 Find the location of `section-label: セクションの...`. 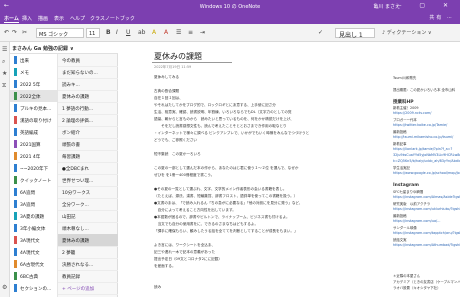

section-label: セクションの... is located at coordinates (36, 289).